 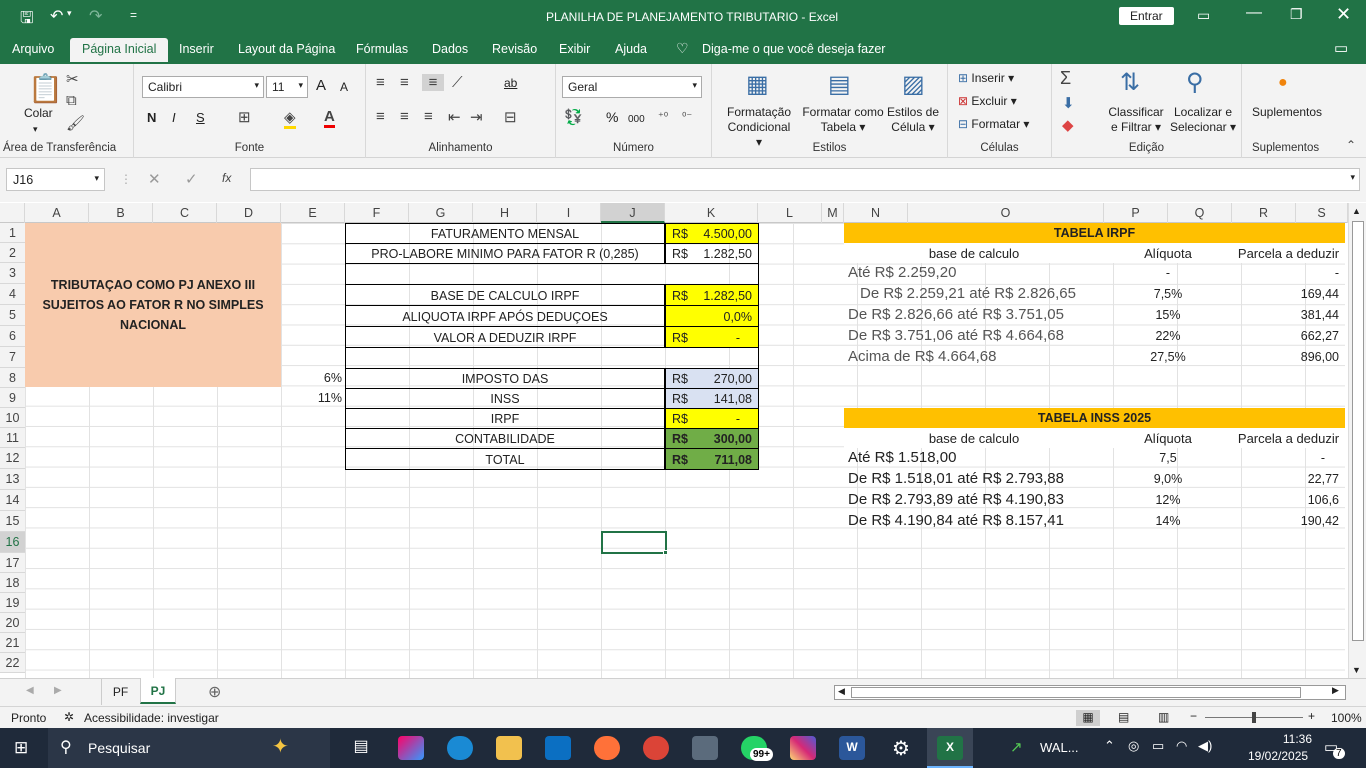 What do you see at coordinates (505, 253) in the screenshot?
I see `prolabore-label: PRO-LABORE MINIMO PARA FATOR R (0,285)` at bounding box center [505, 253].